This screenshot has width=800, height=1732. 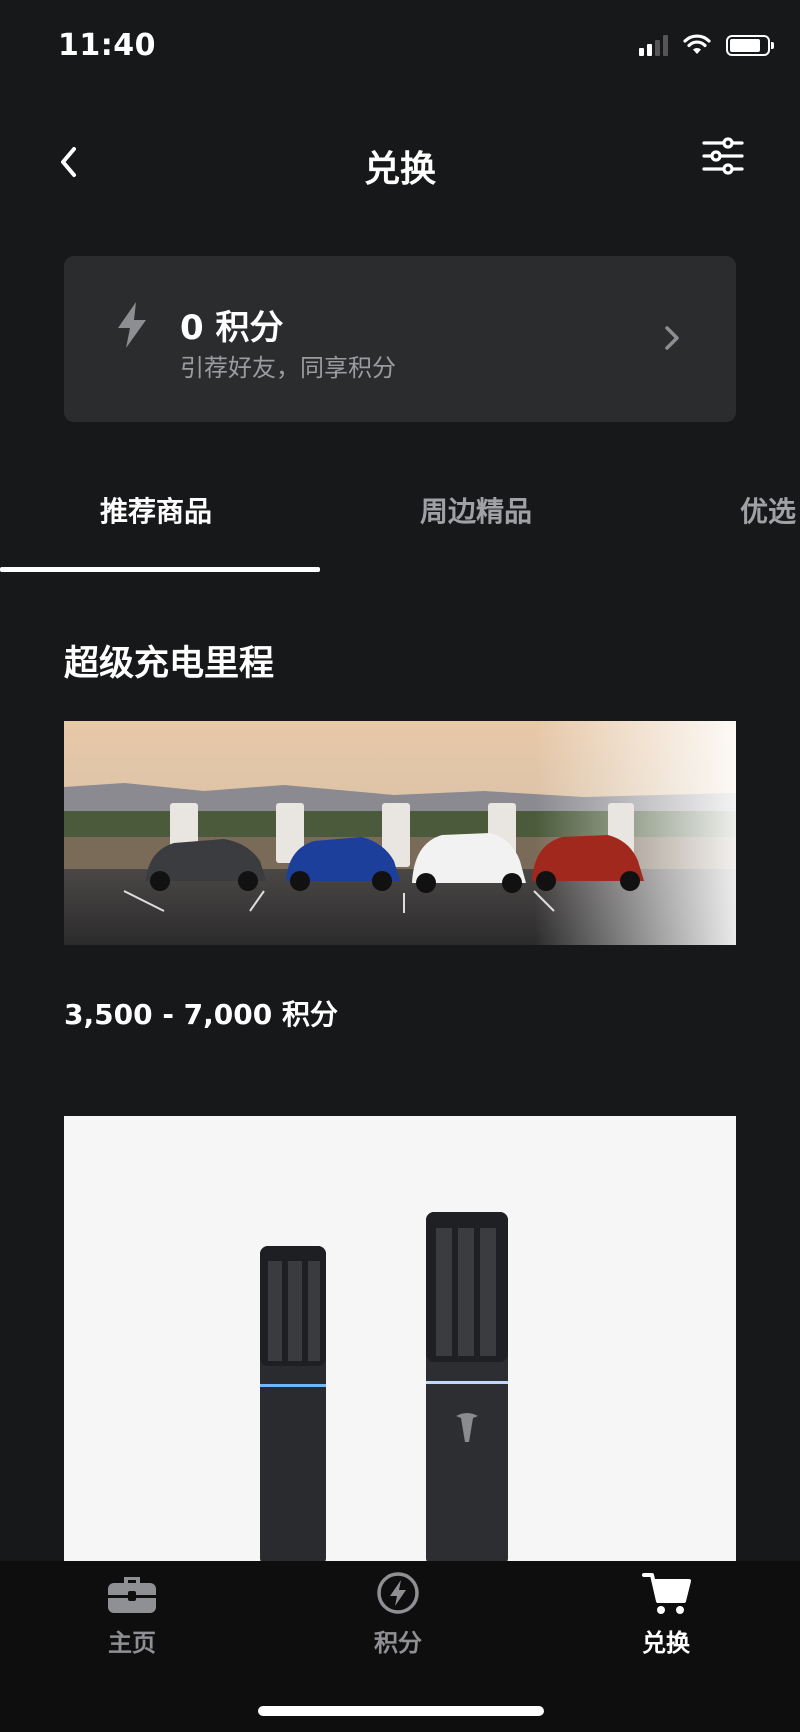 What do you see at coordinates (132, 1643) in the screenshot?
I see `nav-home-label: 主页` at bounding box center [132, 1643].